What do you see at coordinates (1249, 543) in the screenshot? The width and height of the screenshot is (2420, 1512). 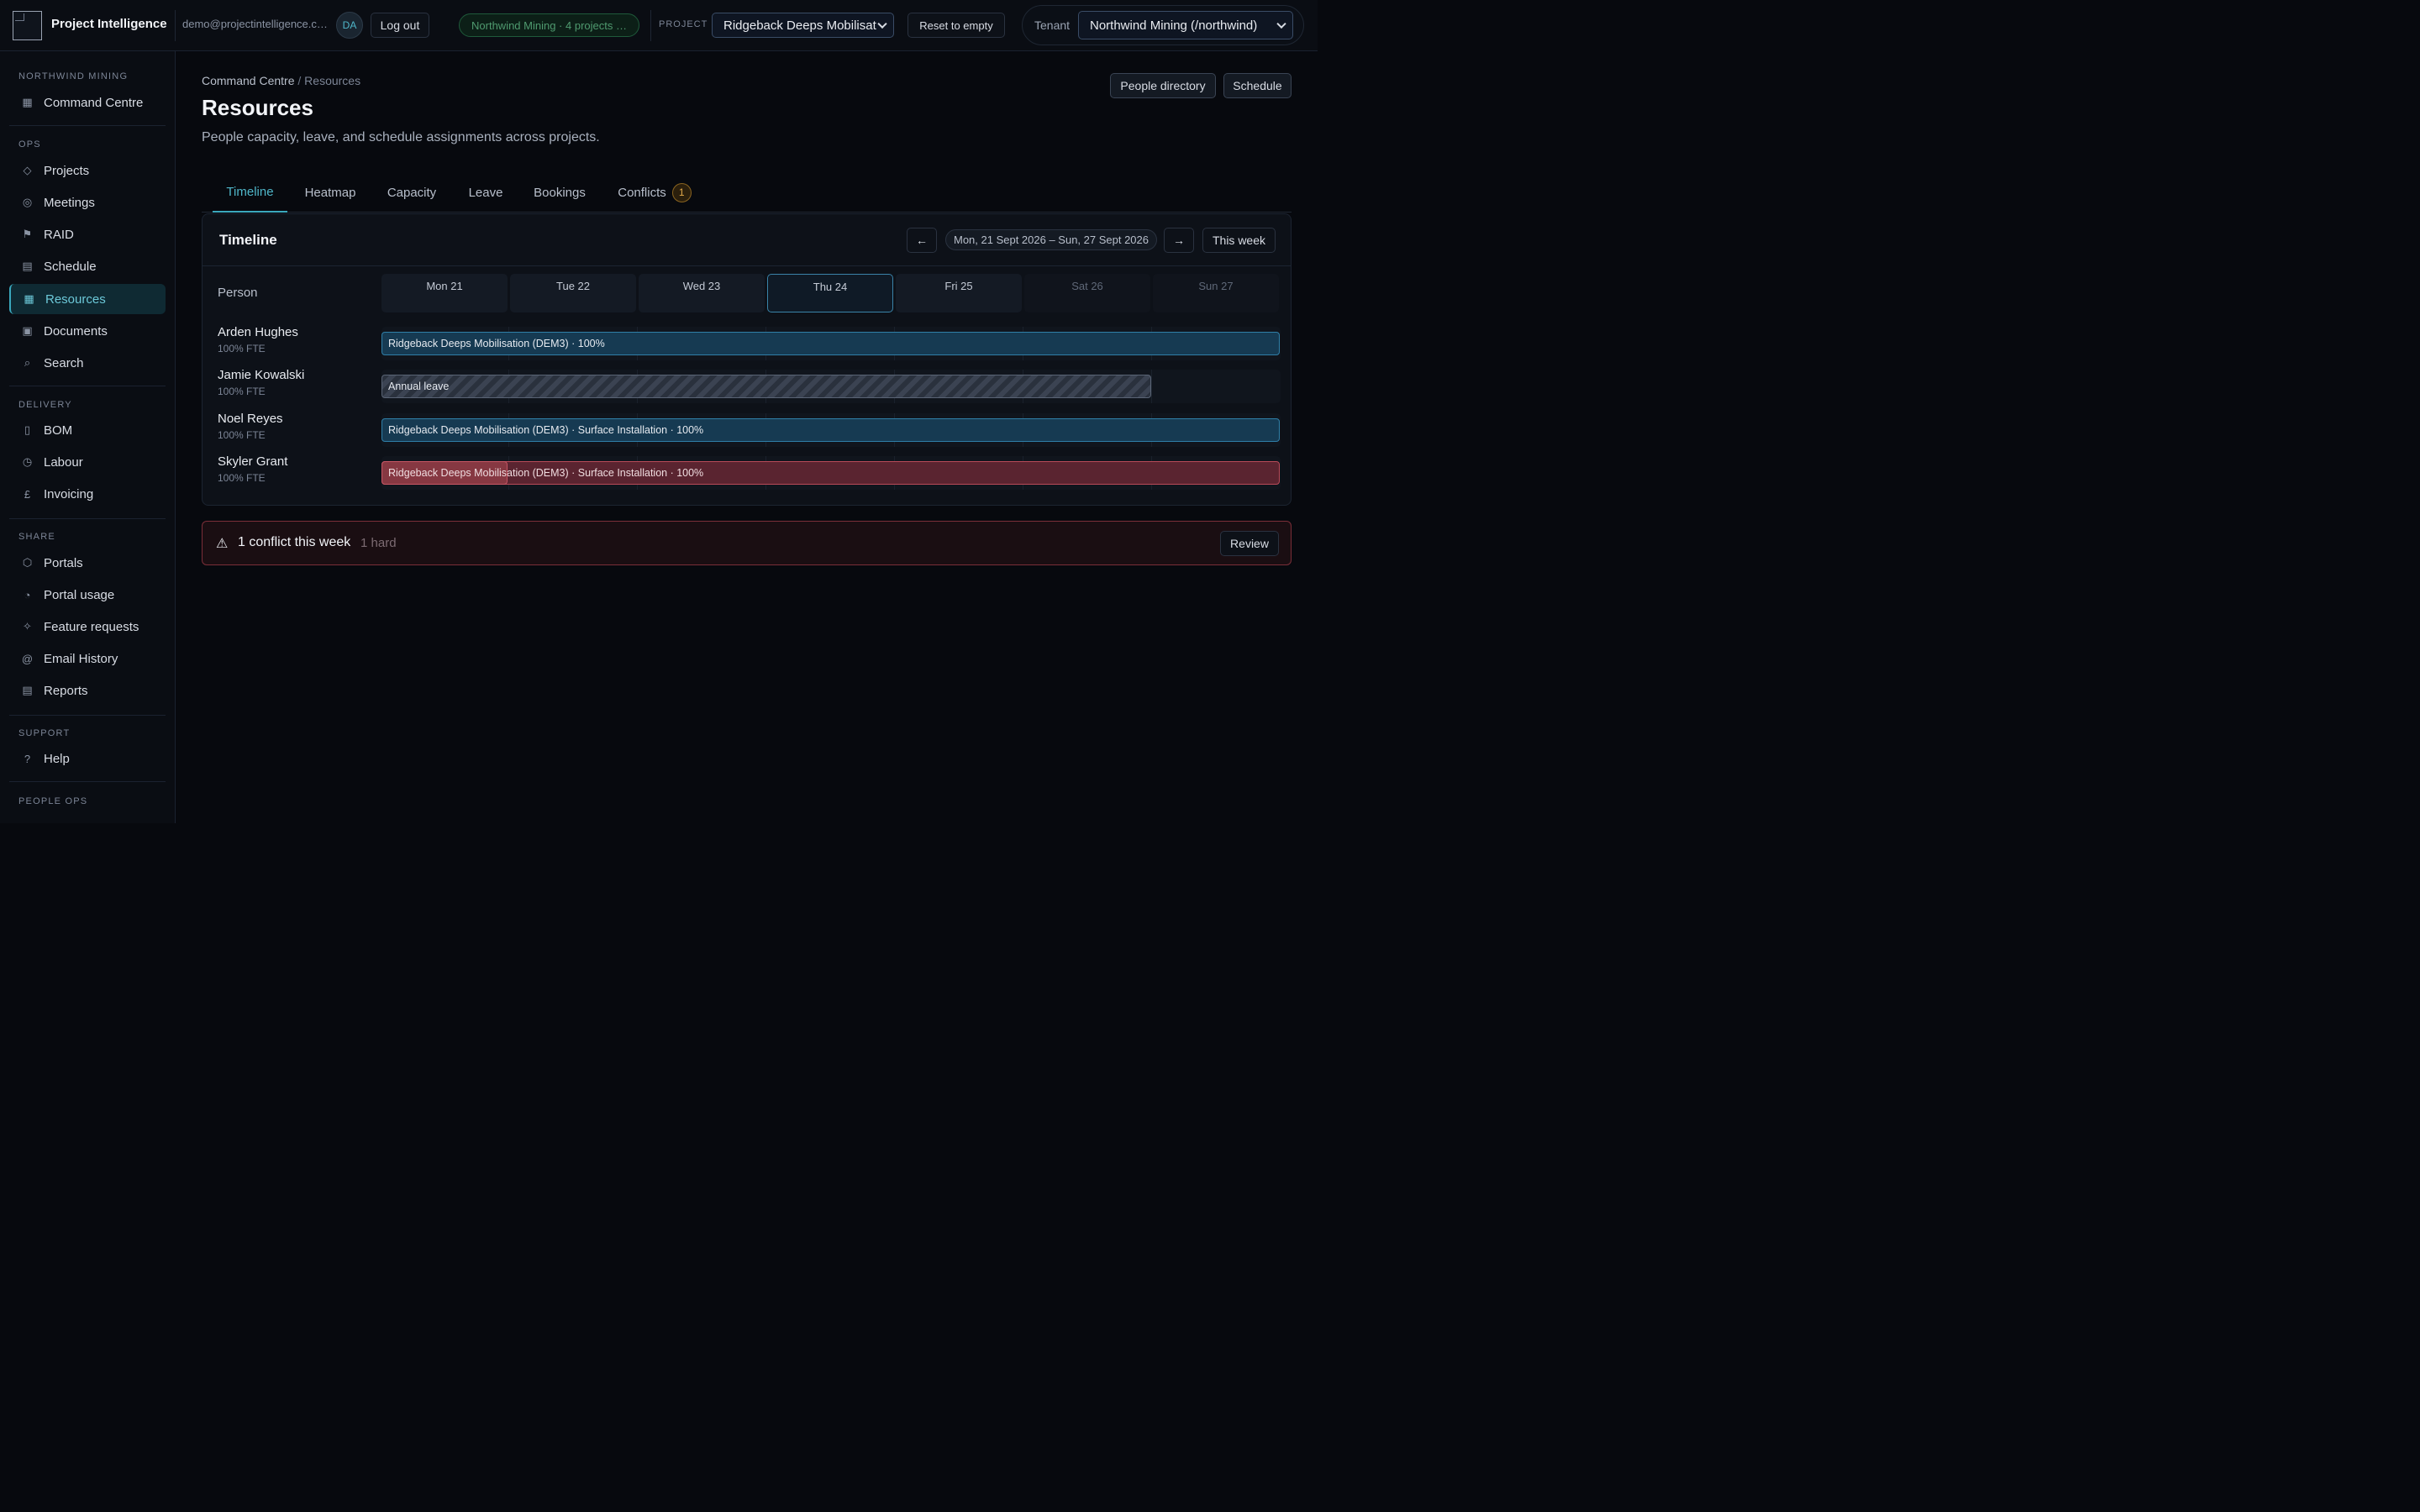 I see `review-button: Review` at bounding box center [1249, 543].